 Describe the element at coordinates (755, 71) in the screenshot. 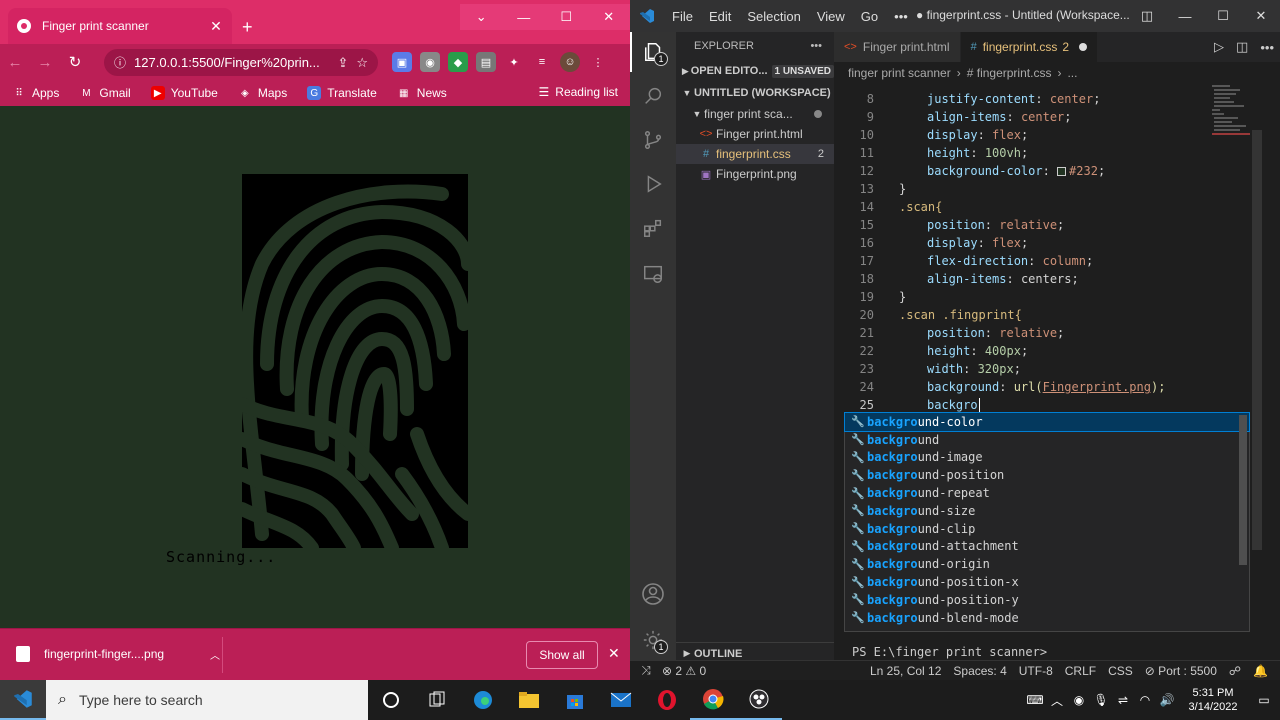

I see `open-editors-section: ▶ OPEN EDITO... 1 UNSAVED` at that location.